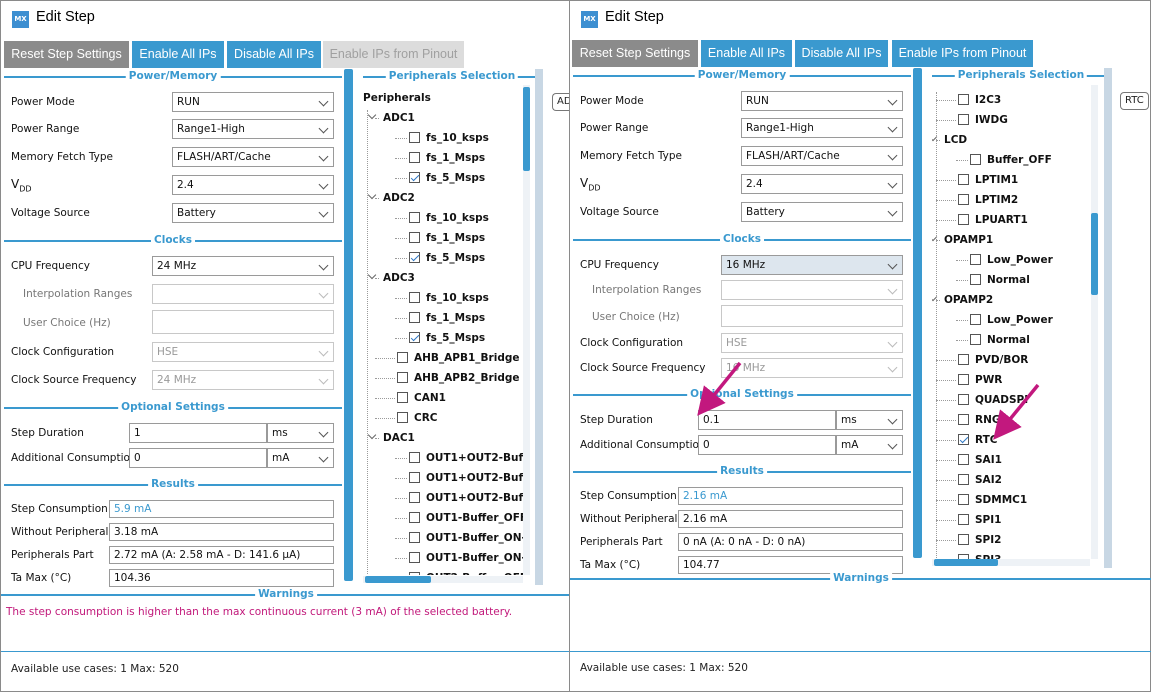 Image resolution: width=1151 pixels, height=693 pixels. What do you see at coordinates (178, 54) in the screenshot?
I see `enable-all-ips-button: Enable All IPs` at bounding box center [178, 54].